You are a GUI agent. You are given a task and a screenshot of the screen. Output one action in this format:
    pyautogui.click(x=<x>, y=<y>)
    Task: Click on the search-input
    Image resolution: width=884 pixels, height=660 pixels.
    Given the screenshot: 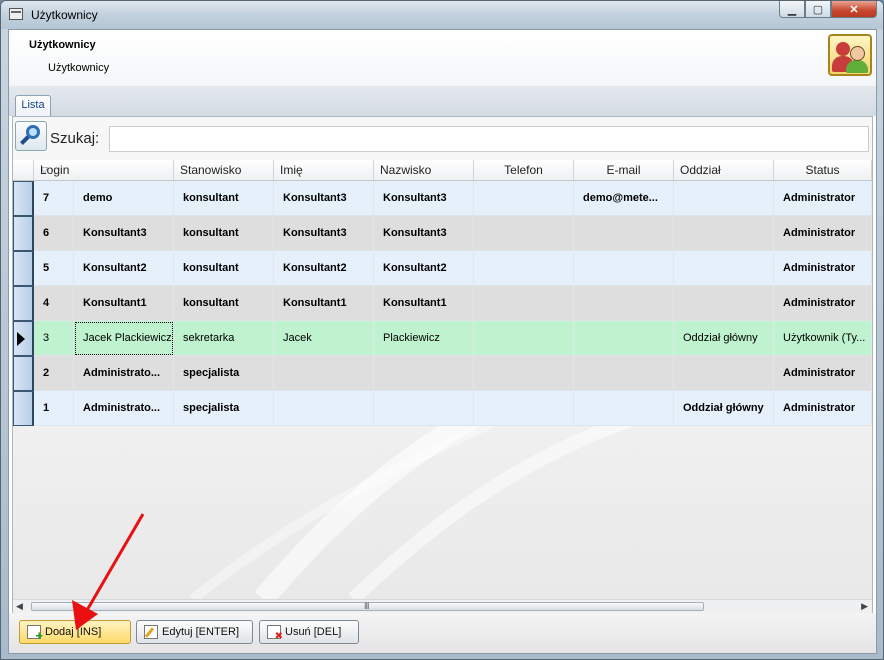 What is the action you would take?
    pyautogui.click(x=489, y=139)
    